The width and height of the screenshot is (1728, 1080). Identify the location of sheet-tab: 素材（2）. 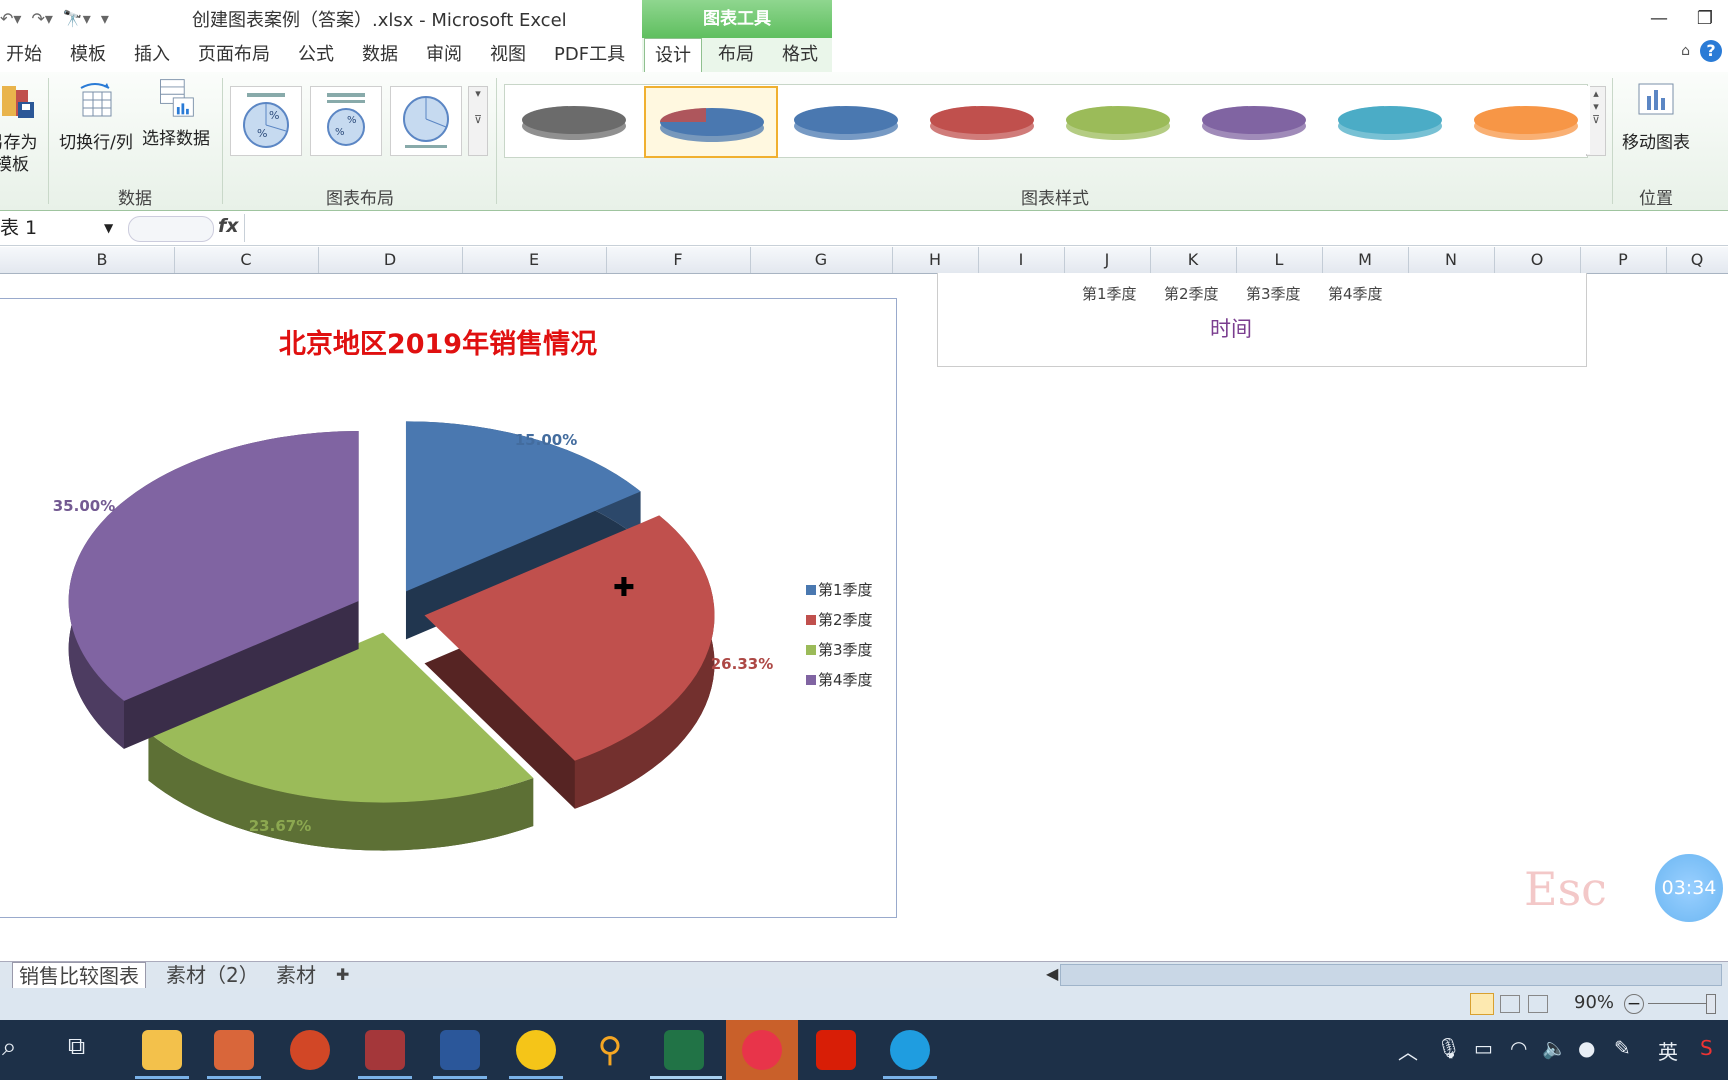
(212, 975).